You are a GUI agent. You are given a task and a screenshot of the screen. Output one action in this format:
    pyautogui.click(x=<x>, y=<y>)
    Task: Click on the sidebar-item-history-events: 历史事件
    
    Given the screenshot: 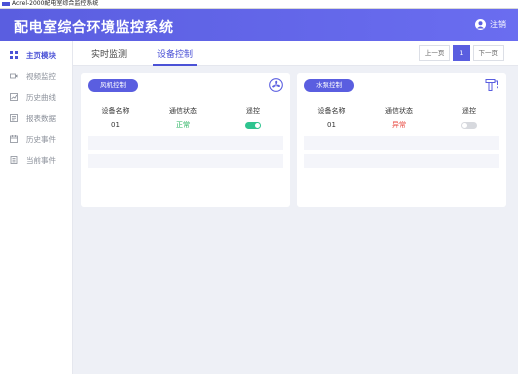 What is the action you would take?
    pyautogui.click(x=36, y=139)
    